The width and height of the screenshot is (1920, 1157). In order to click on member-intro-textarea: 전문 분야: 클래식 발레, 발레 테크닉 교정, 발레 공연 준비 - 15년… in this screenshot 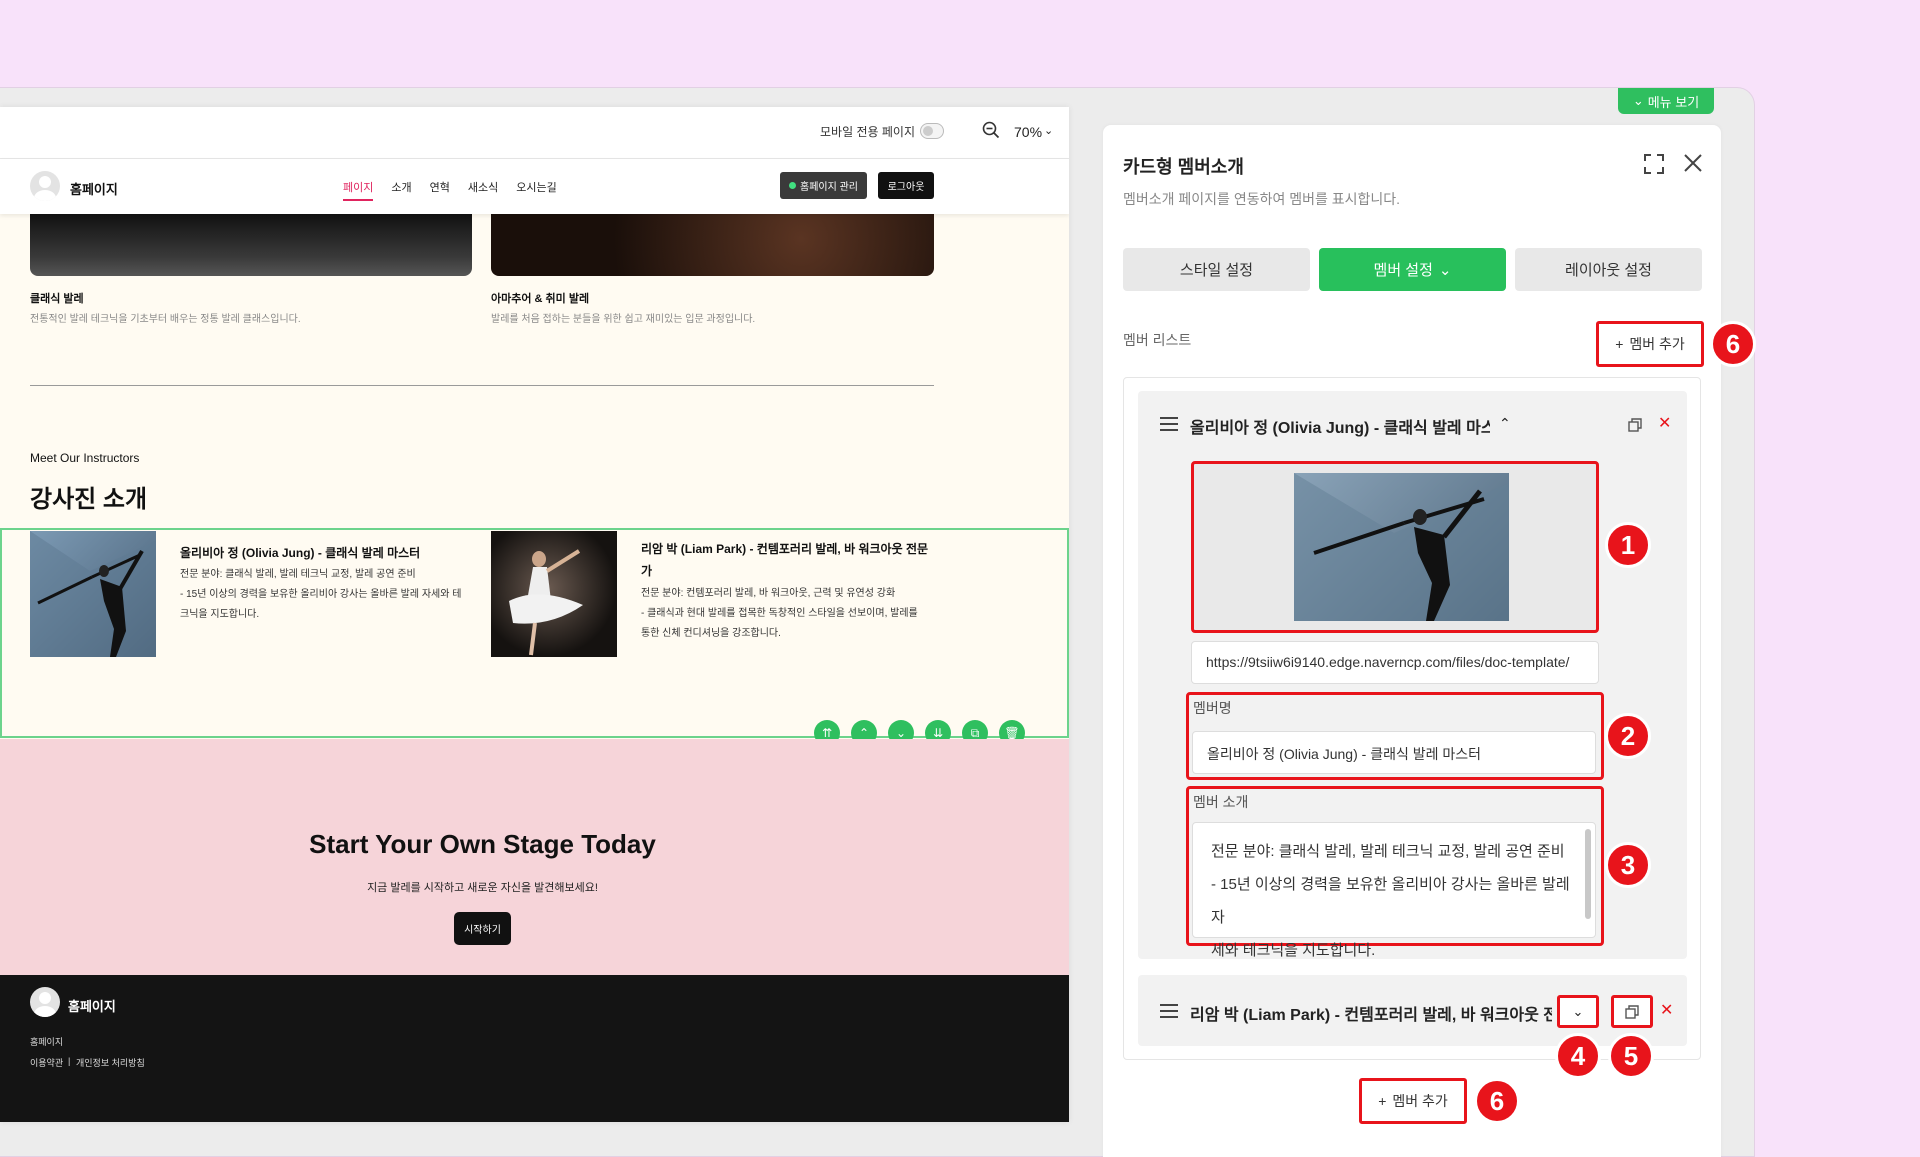, I will do `click(1394, 890)`.